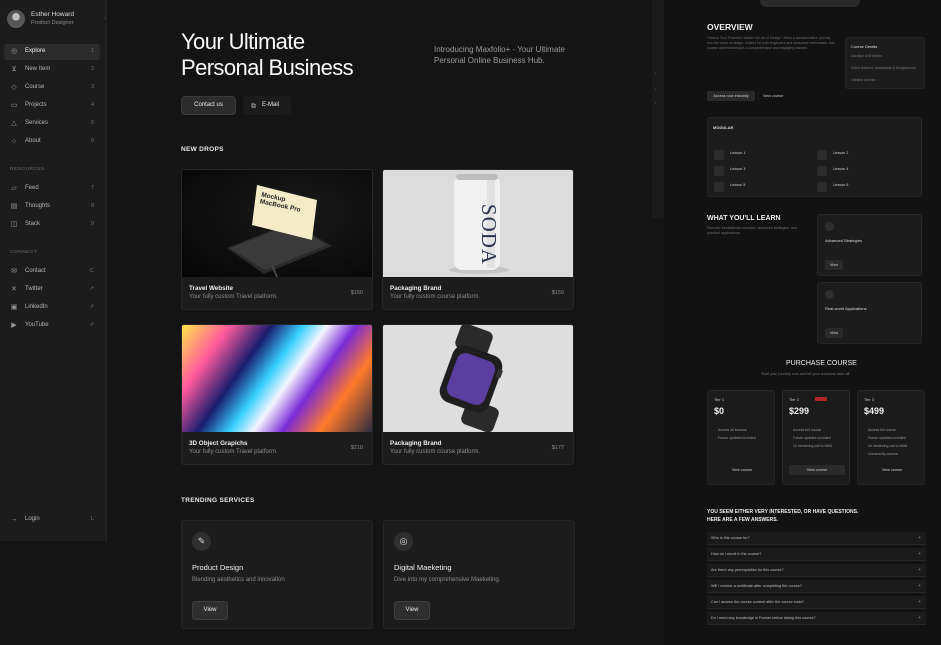 The height and width of the screenshot is (645, 941). What do you see at coordinates (807, 430) in the screenshot?
I see `tier-feature: Access full course` at bounding box center [807, 430].